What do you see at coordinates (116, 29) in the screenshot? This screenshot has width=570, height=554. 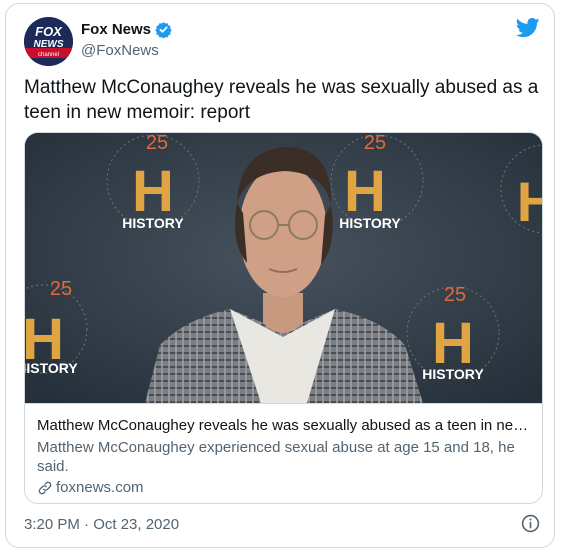 I see `display-name-text: Fox News` at bounding box center [116, 29].